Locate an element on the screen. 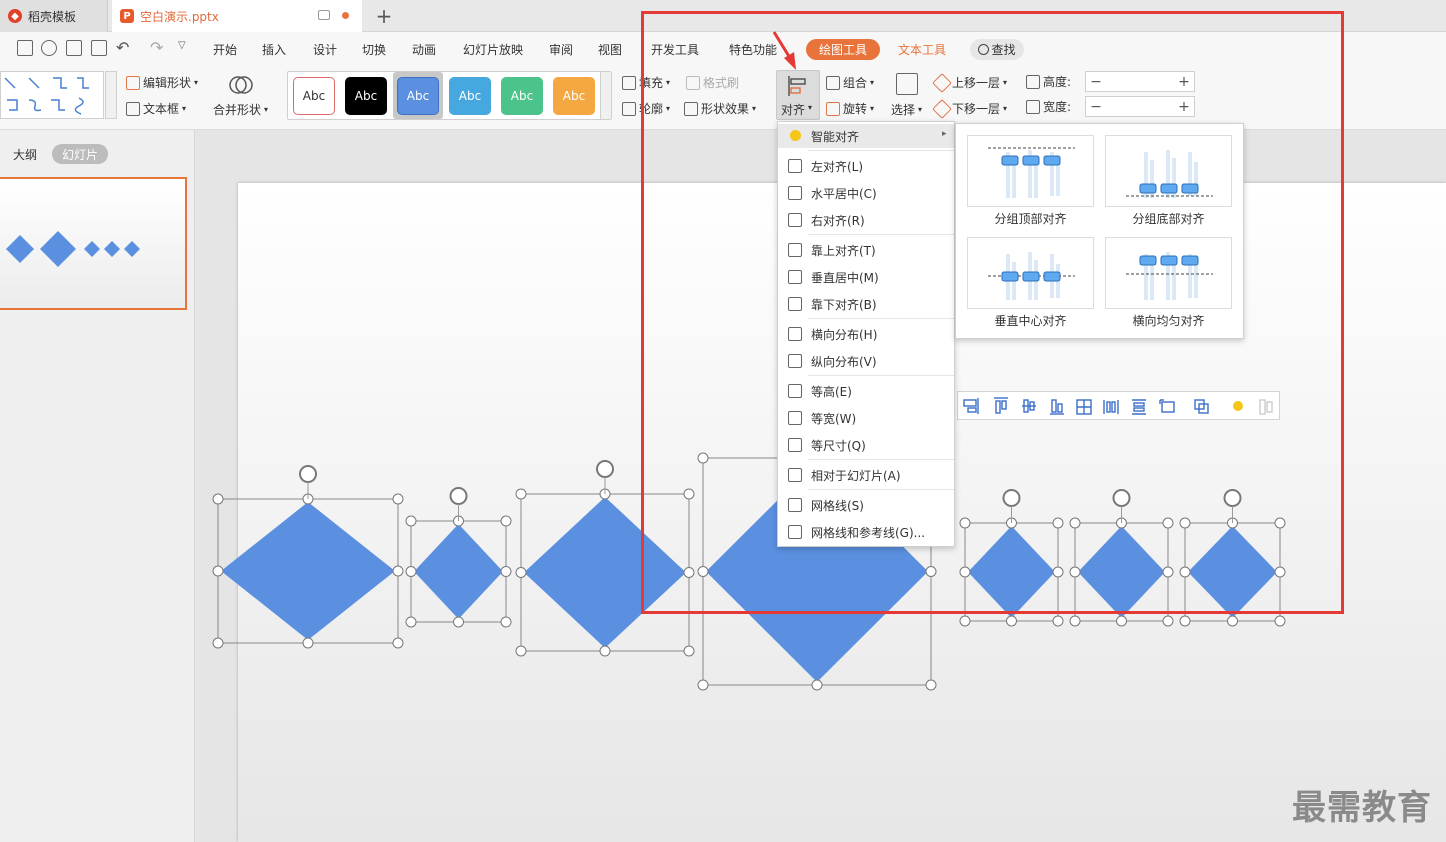 The height and width of the screenshot is (842, 1446). line-gallery is located at coordinates (52, 95).